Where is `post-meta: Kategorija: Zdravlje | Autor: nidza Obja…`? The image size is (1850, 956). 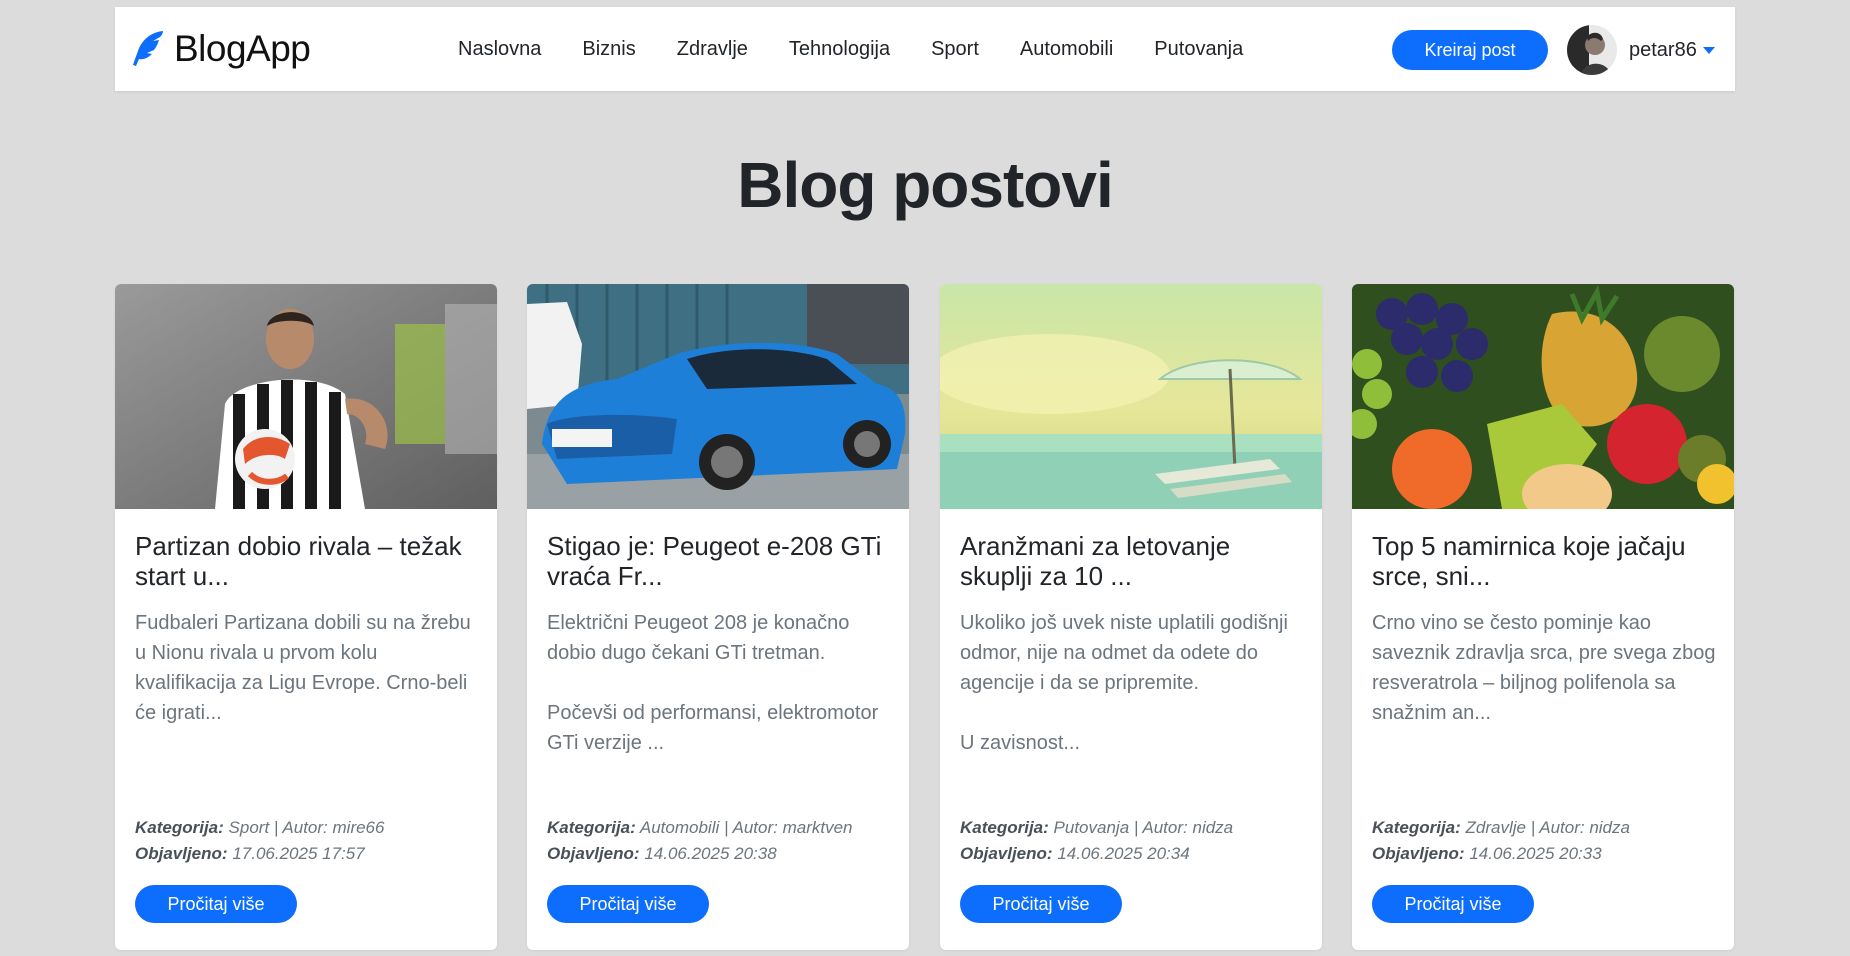 post-meta: Kategorija: Zdravlje | Autor: nidza Obja… is located at coordinates (1501, 840).